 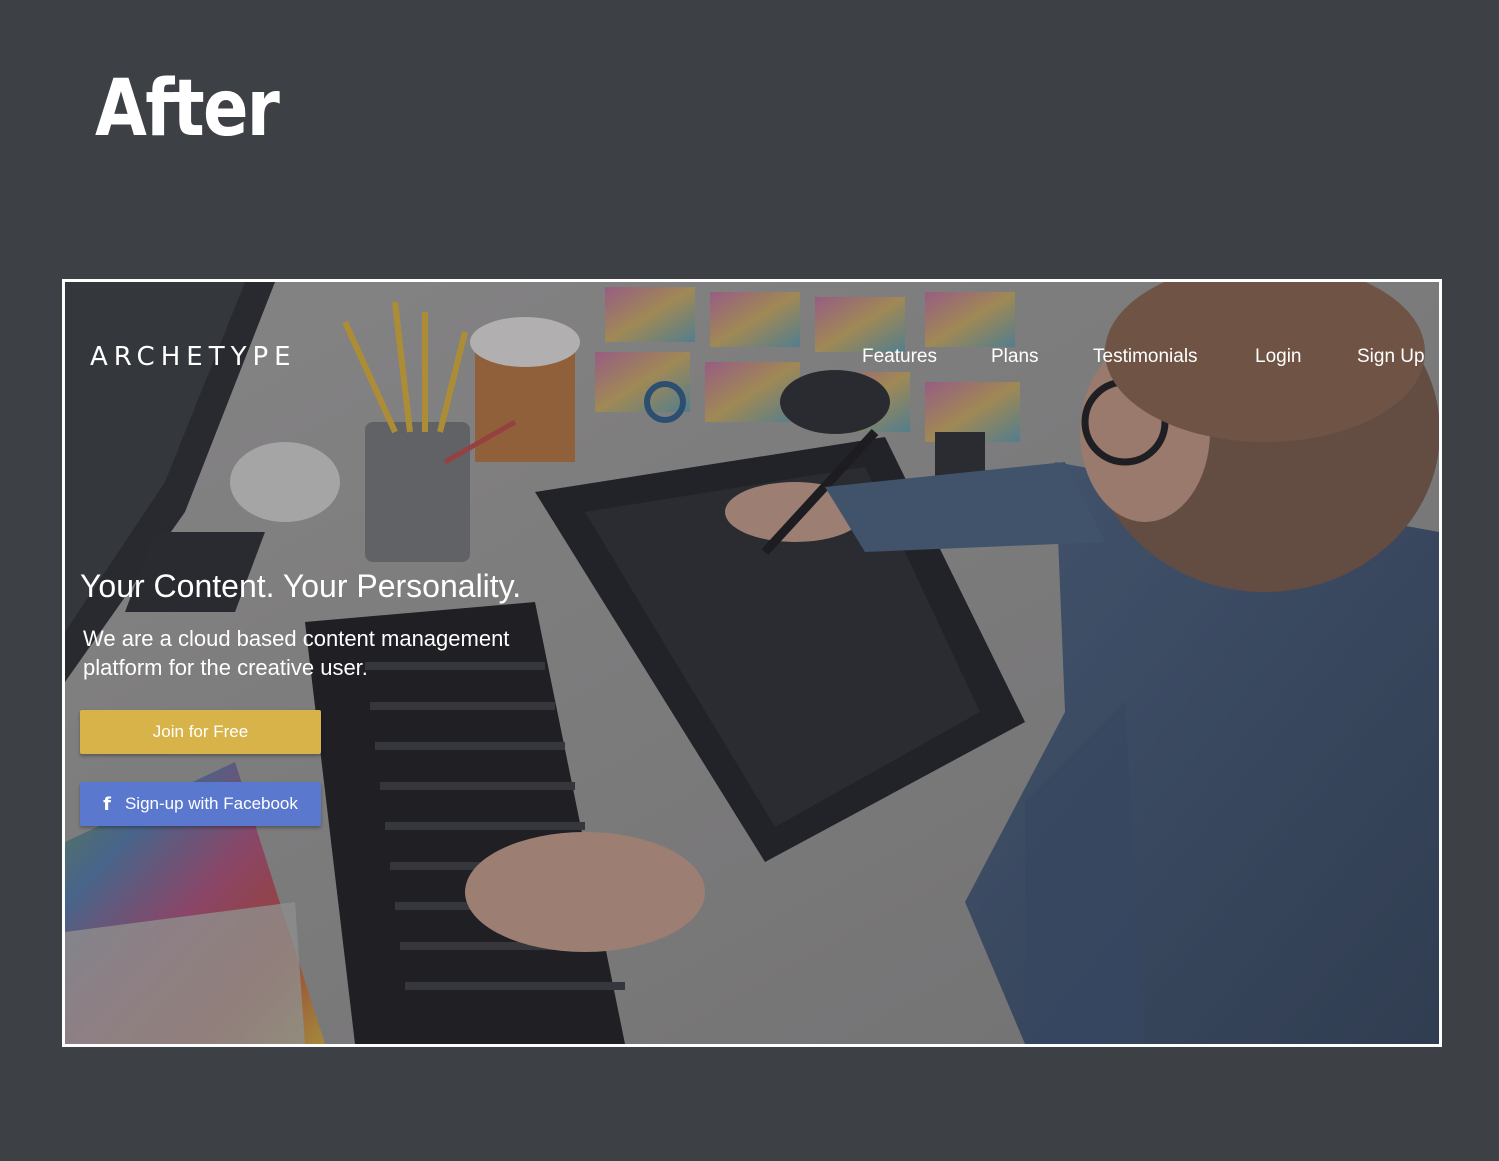 What do you see at coordinates (187, 109) in the screenshot?
I see `slide-title: After` at bounding box center [187, 109].